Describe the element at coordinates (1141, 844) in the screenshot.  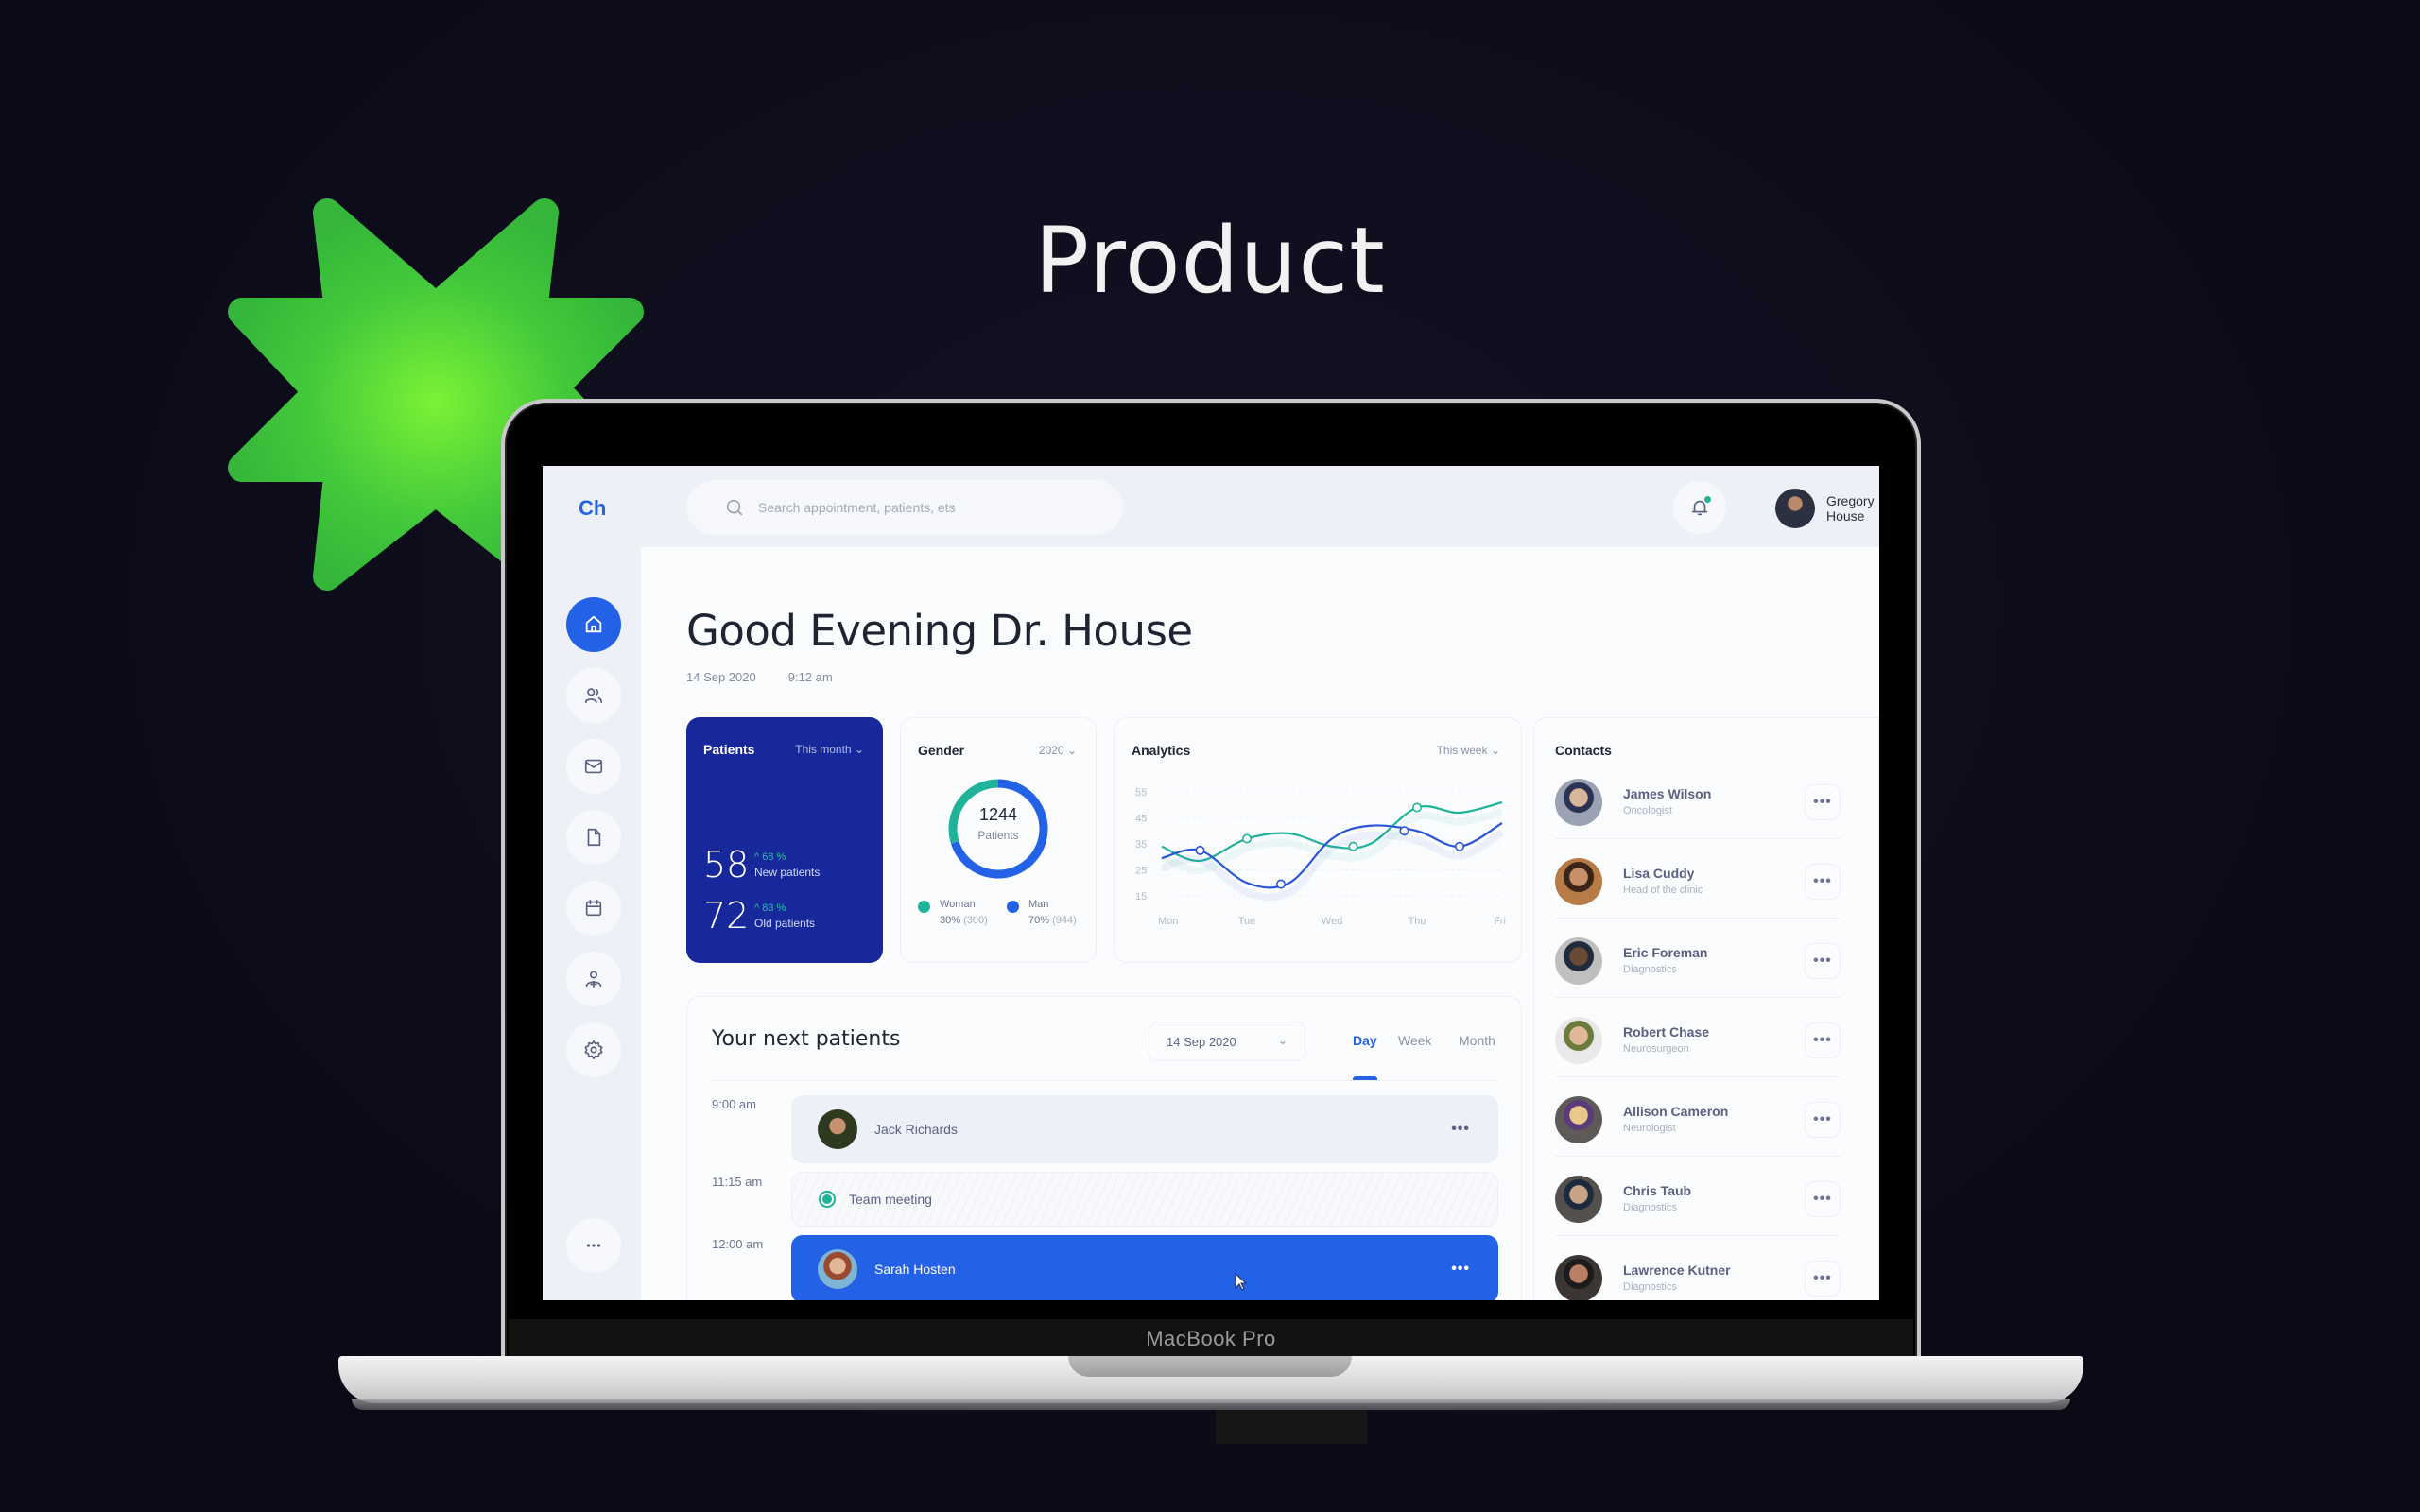
I see `y-tick-label: 35` at that location.